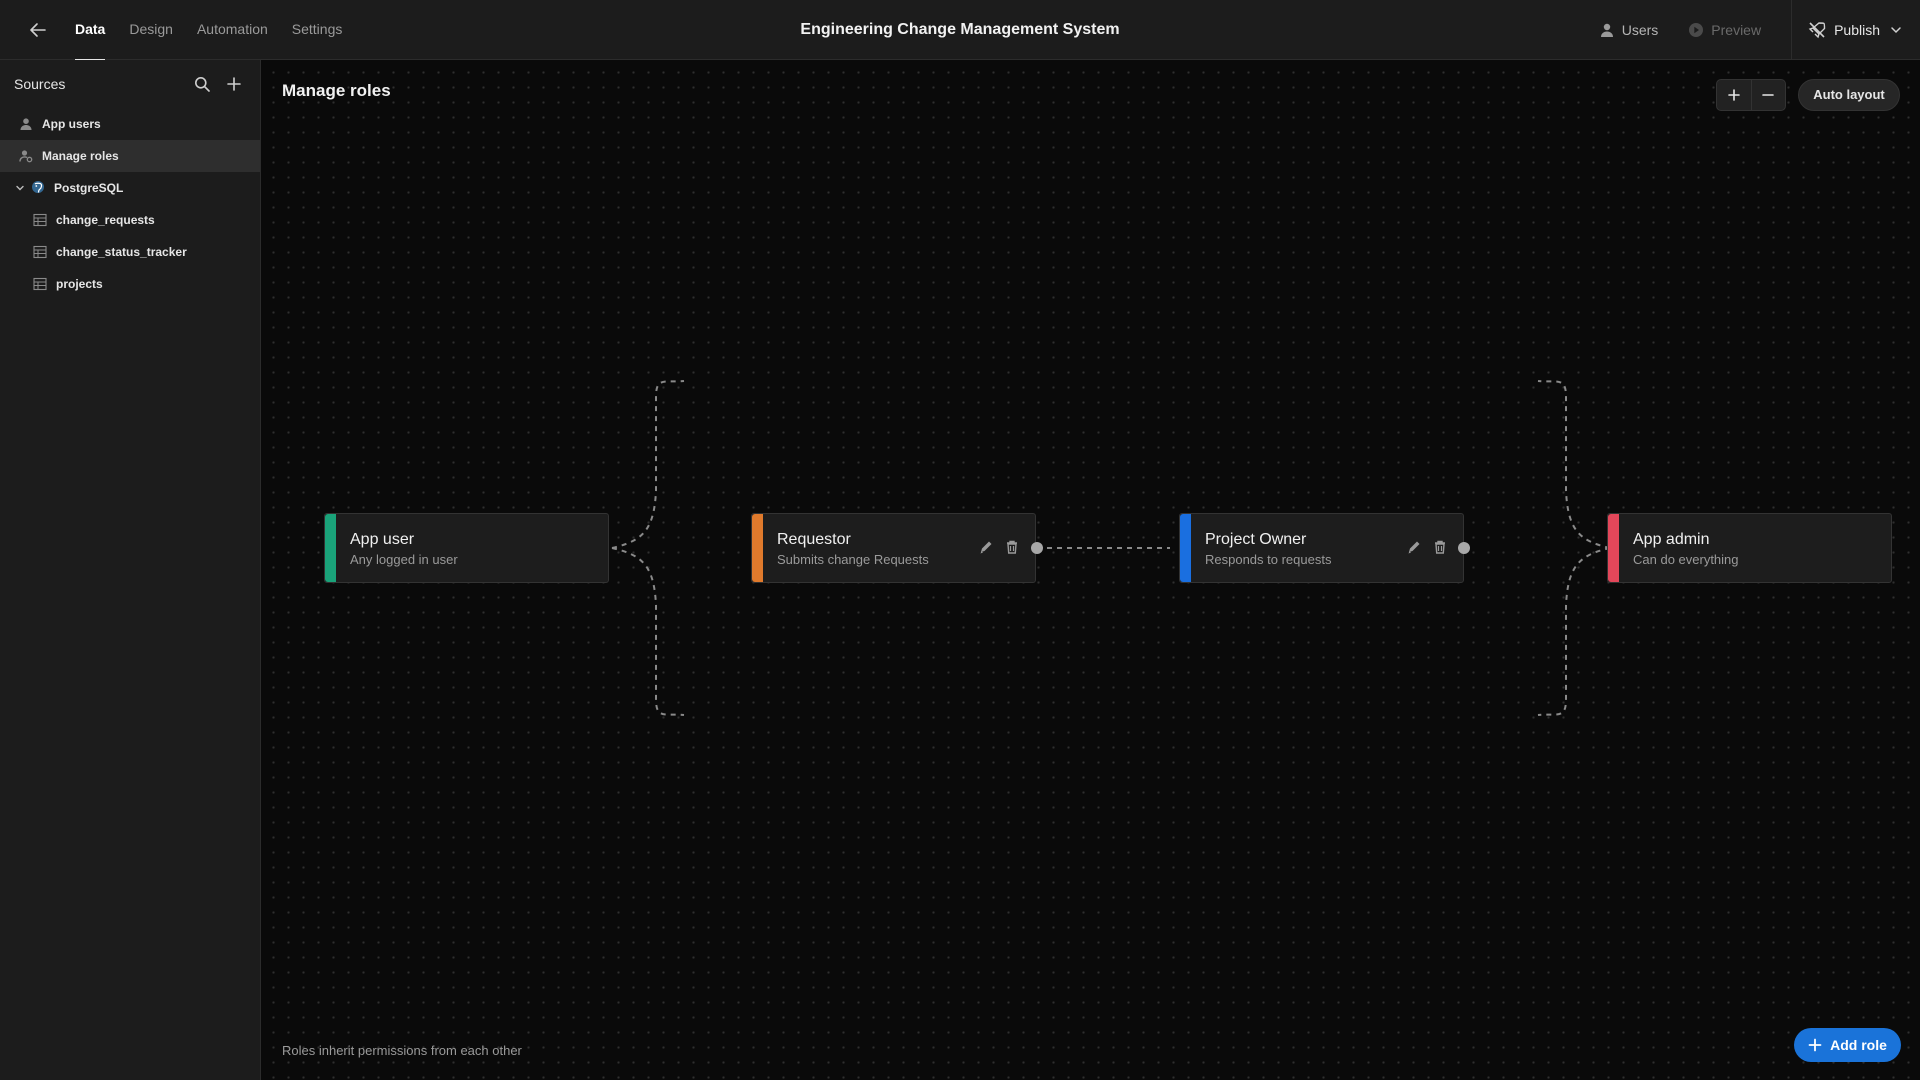  What do you see at coordinates (1640, 30) in the screenshot?
I see `users-label: Users` at bounding box center [1640, 30].